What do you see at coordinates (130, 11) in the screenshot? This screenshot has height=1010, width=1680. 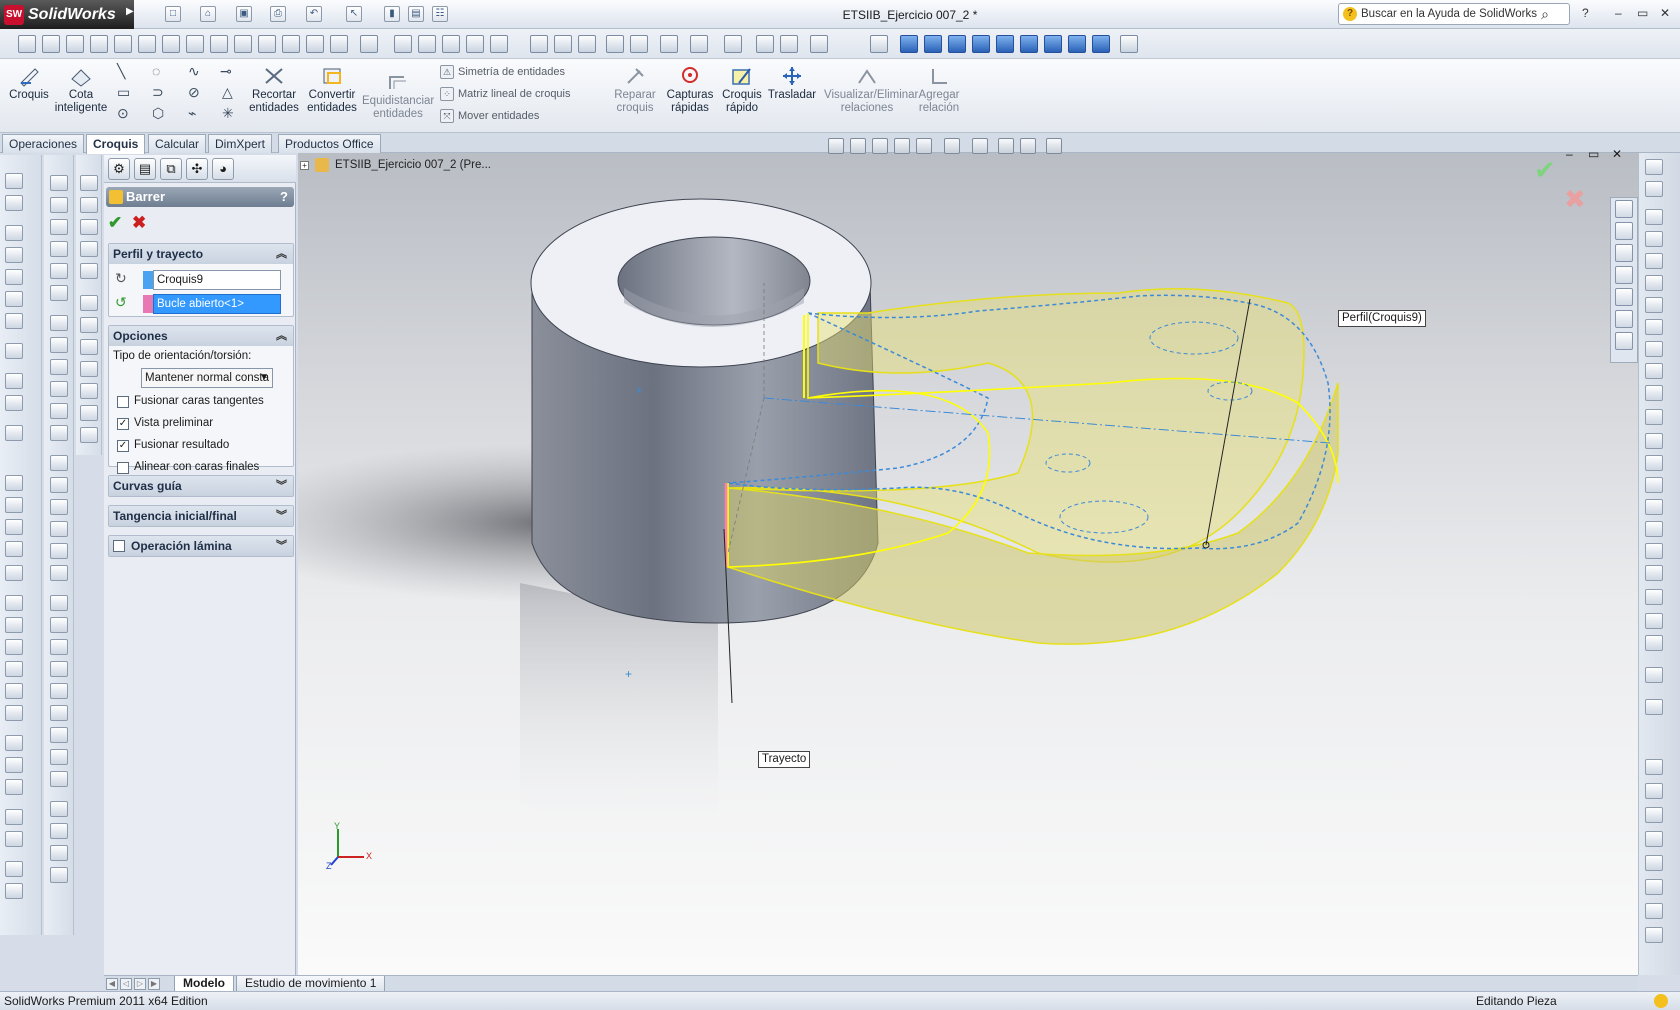 I see `menu-flyout-arrow-icon: ▶` at bounding box center [130, 11].